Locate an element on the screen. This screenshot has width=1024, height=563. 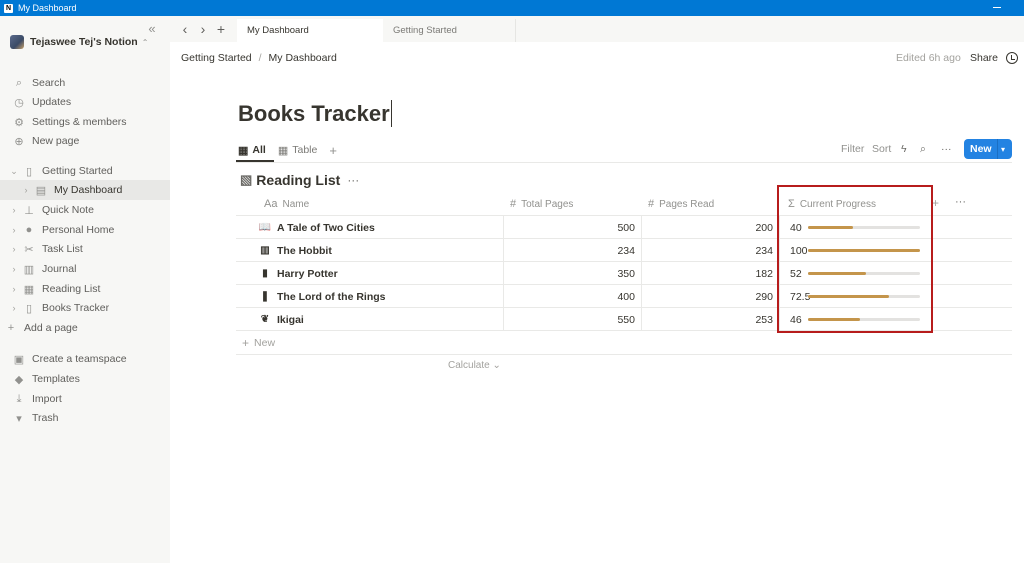
column-header-total-pages: # Total Pages is located at coordinates (541, 204).